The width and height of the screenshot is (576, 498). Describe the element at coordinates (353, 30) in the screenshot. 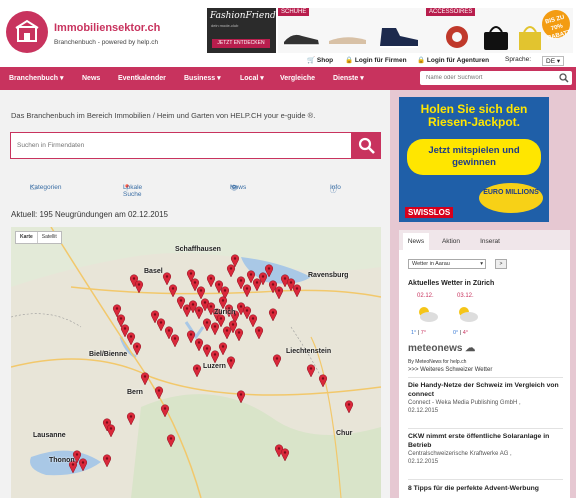

I see `ad-shoes-panel: SCHUHE` at that location.